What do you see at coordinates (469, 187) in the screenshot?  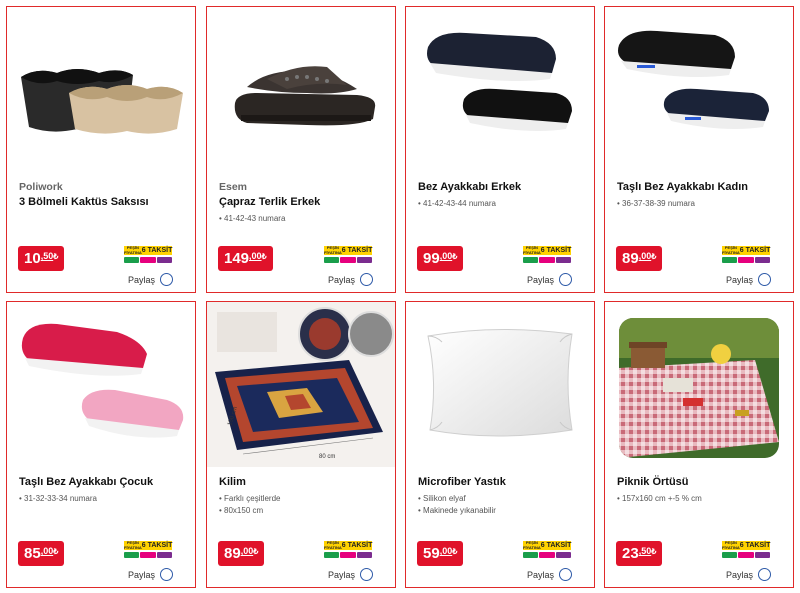 I see `product-name: Bez Ayakkabı Erkek` at bounding box center [469, 187].